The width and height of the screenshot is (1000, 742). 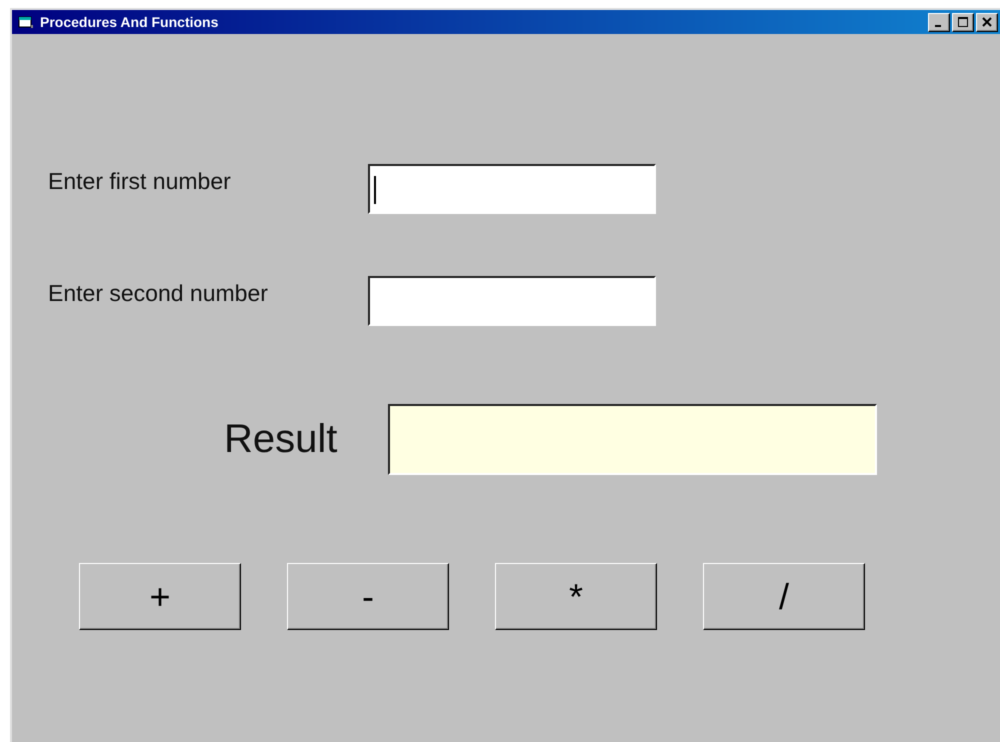 What do you see at coordinates (632, 439) in the screenshot?
I see `result-field` at bounding box center [632, 439].